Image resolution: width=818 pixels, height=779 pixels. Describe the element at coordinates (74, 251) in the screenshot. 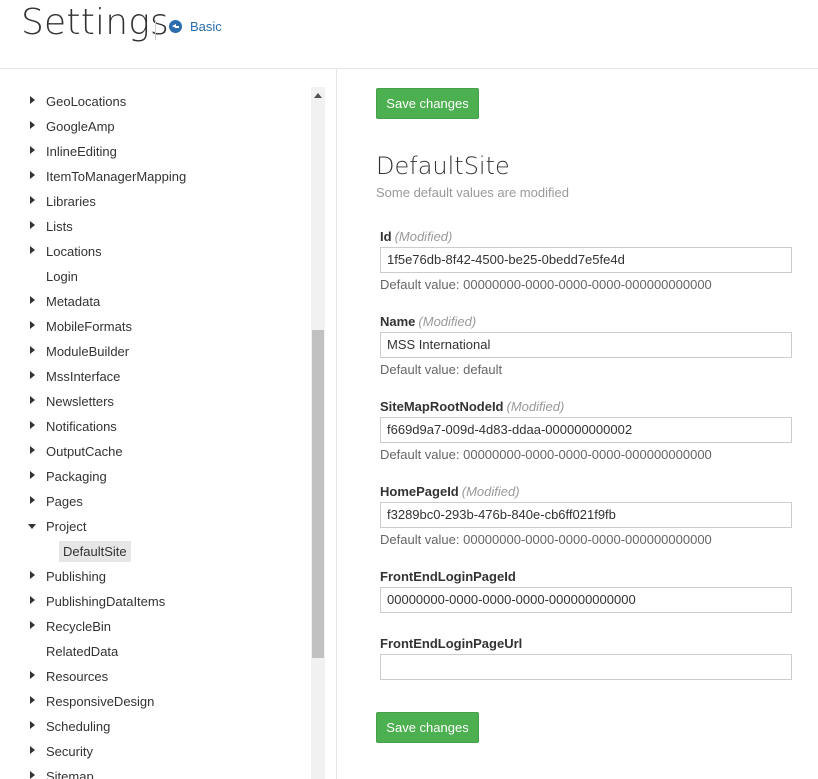

I see `tree-item-label: Locations` at that location.